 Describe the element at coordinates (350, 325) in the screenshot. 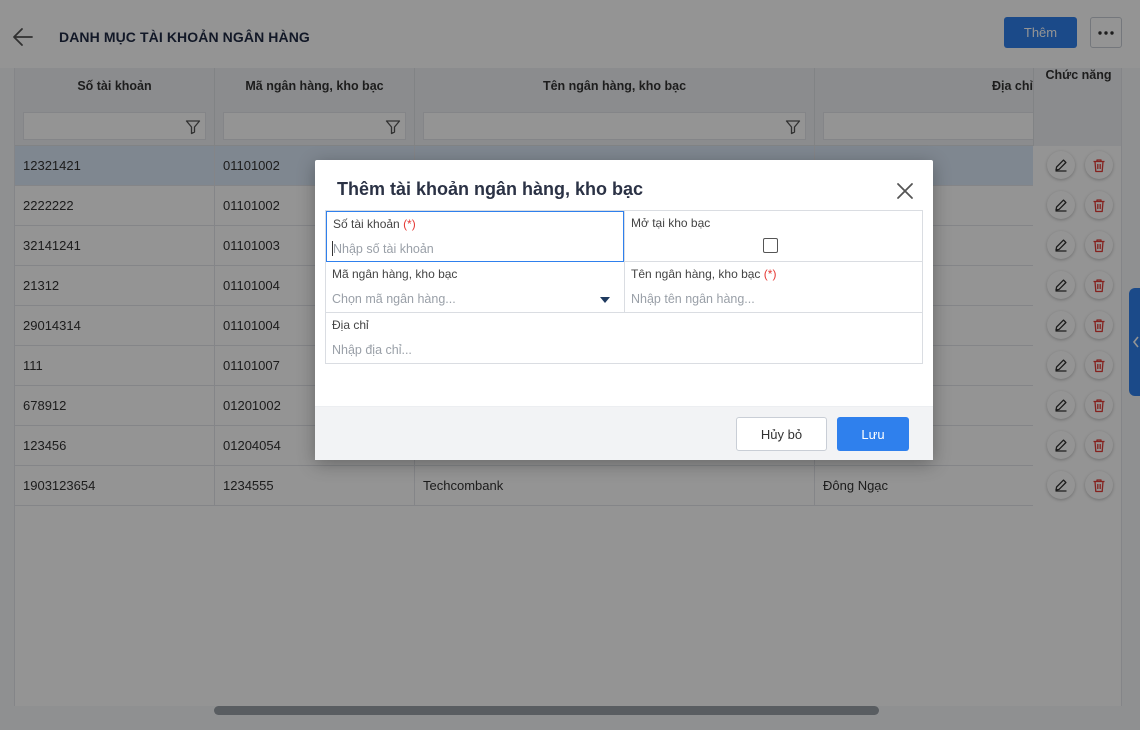

I see `field-label: Địa chỉ` at that location.